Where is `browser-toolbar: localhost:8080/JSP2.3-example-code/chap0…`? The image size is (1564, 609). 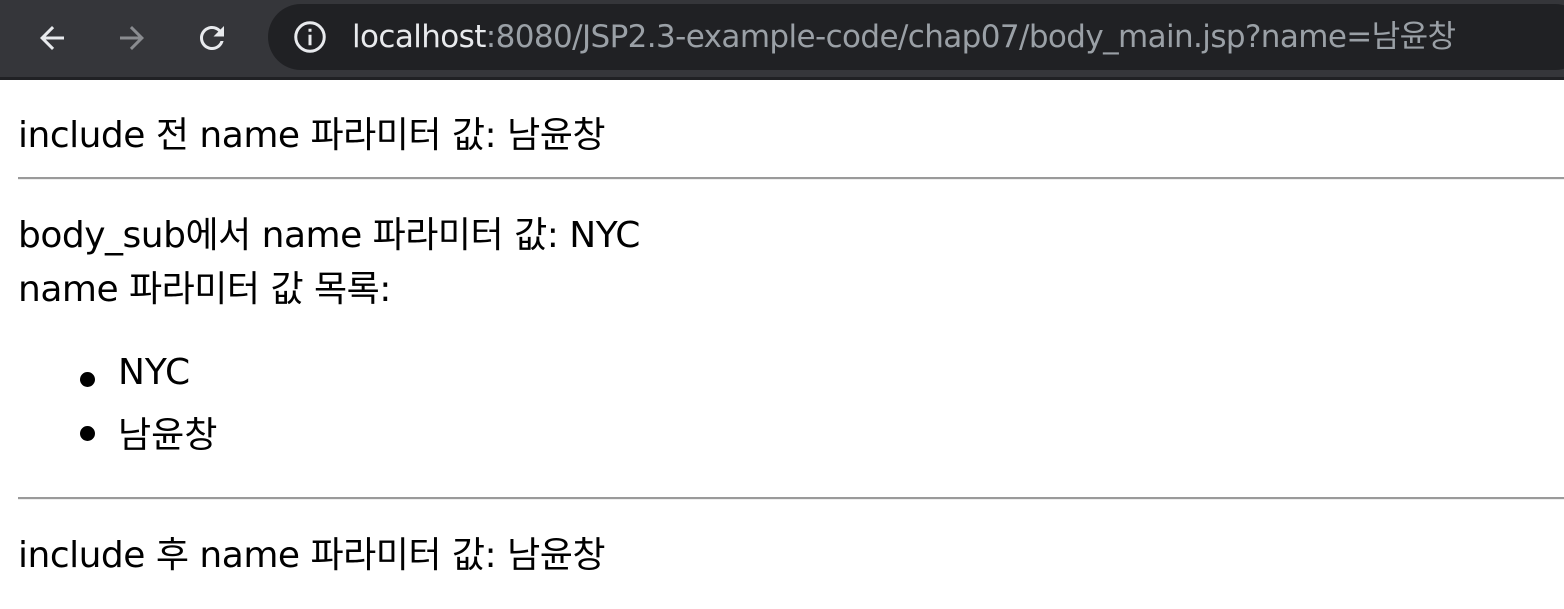 browser-toolbar: localhost:8080/JSP2.3-example-code/chap0… is located at coordinates (782, 40).